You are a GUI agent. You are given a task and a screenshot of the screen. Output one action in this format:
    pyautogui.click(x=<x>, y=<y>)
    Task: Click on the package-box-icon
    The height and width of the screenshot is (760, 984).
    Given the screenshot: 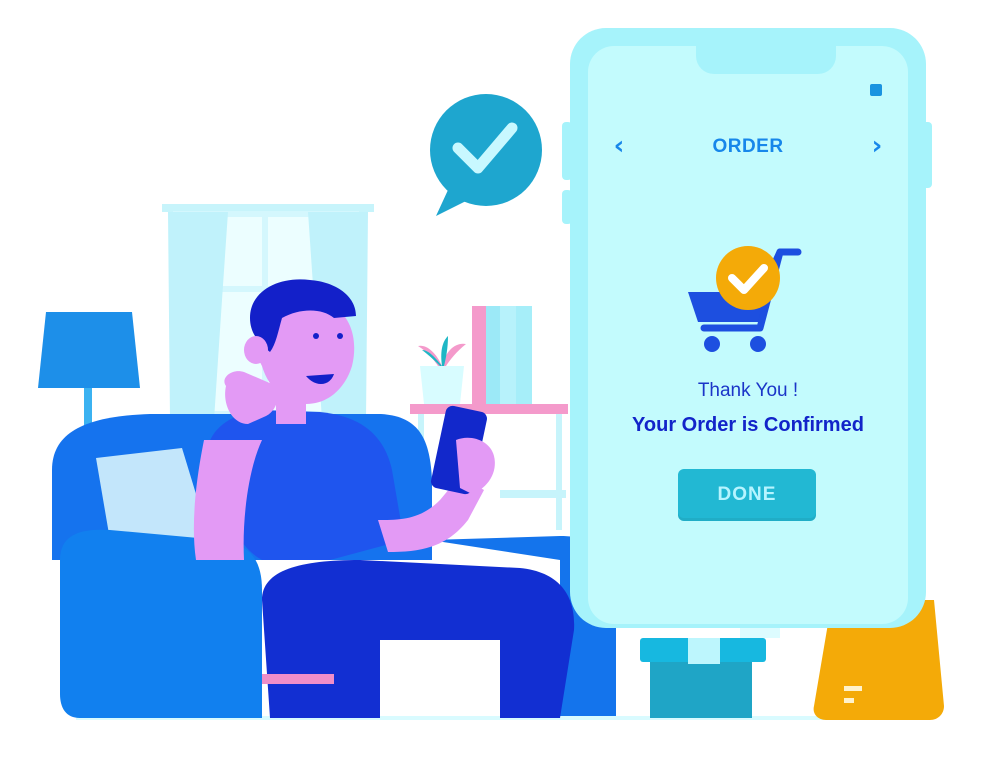 What is the action you would take?
    pyautogui.click(x=710, y=668)
    